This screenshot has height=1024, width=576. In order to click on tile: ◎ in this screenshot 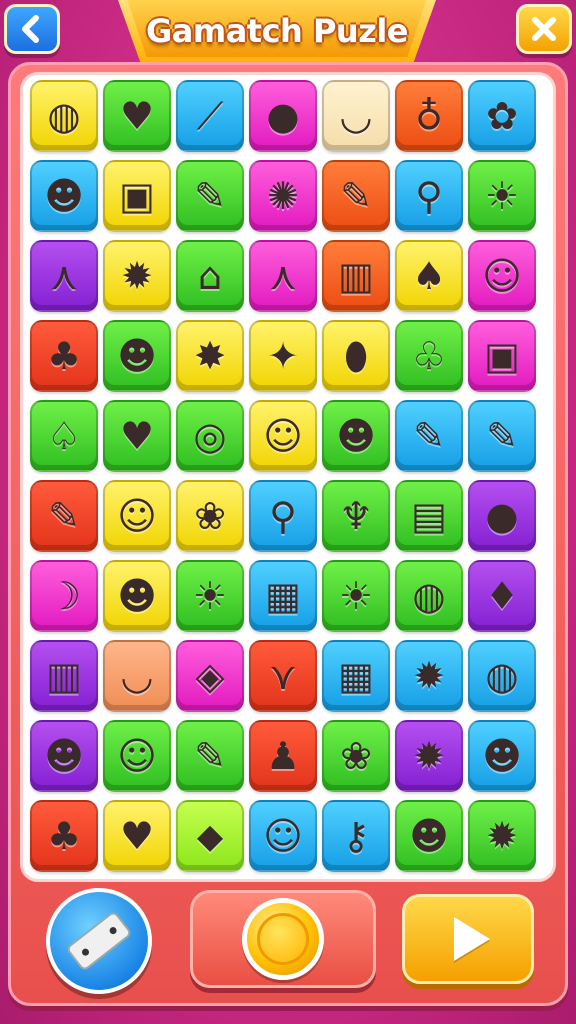, I will do `click(210, 436)`.